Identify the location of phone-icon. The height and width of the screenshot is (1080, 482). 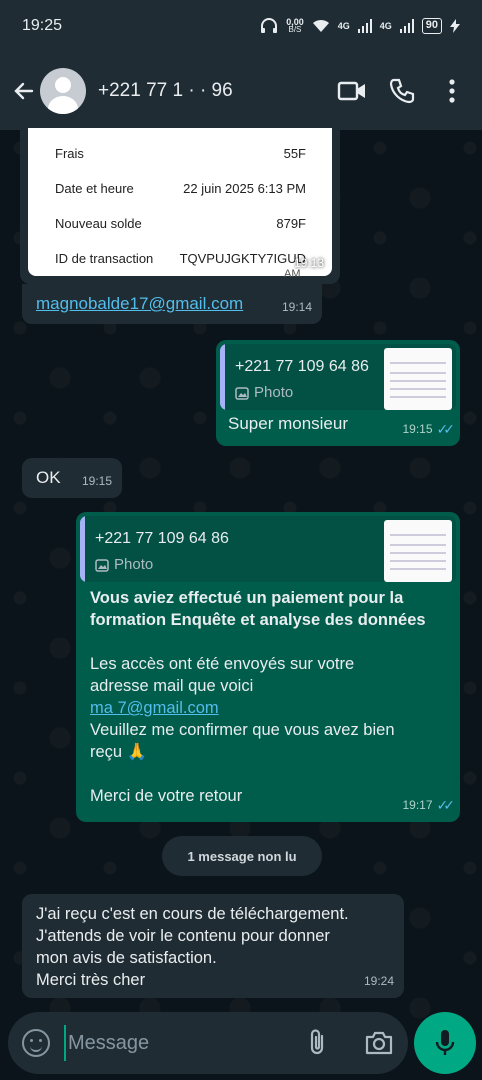
(402, 91).